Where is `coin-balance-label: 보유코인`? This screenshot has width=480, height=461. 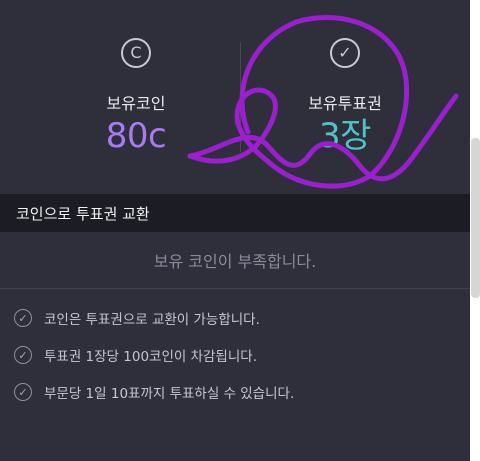
coin-balance-label: 보유코인 is located at coordinates (136, 103).